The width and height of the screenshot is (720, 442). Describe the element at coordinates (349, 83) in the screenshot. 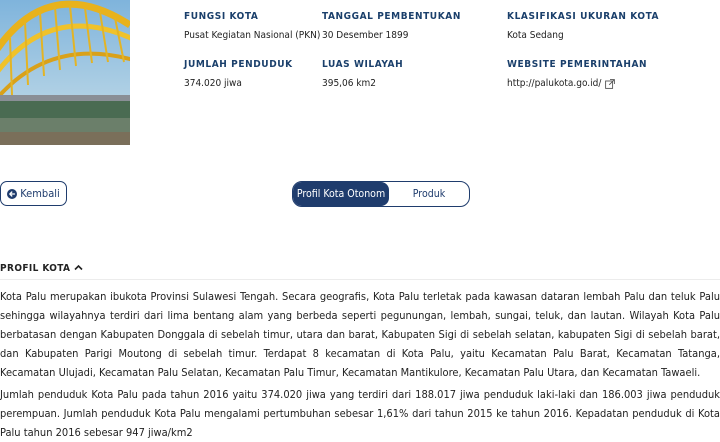

I see `info-value-text: 395,06 km2` at that location.